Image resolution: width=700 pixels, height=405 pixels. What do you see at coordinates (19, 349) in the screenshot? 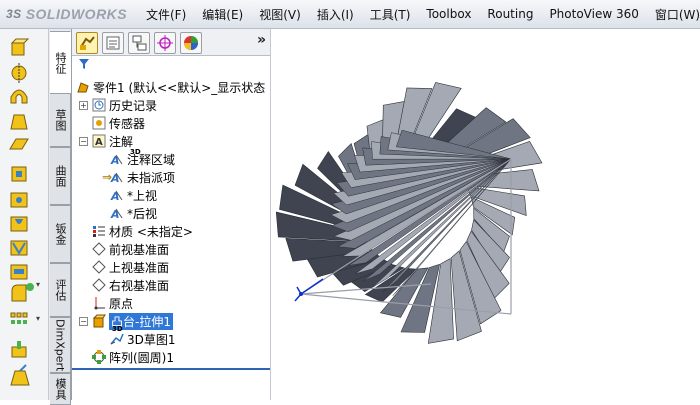
I see `rib-icon` at bounding box center [19, 349].